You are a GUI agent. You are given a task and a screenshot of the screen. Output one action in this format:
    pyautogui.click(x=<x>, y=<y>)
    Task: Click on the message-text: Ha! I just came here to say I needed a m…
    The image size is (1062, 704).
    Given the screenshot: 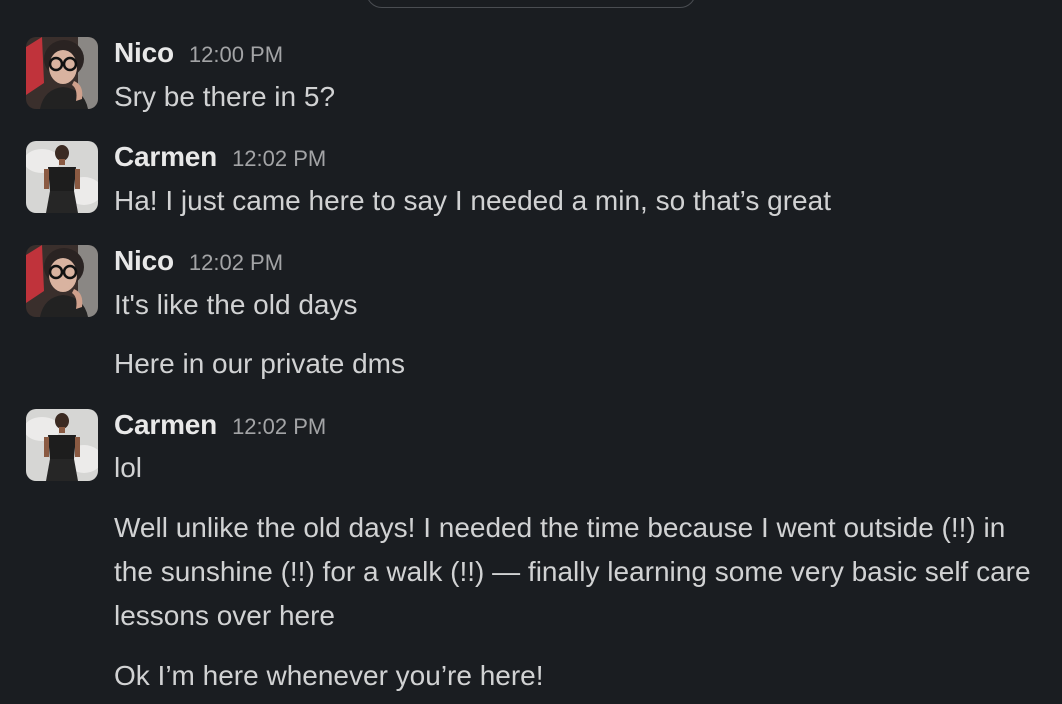 What is the action you would take?
    pyautogui.click(x=472, y=200)
    